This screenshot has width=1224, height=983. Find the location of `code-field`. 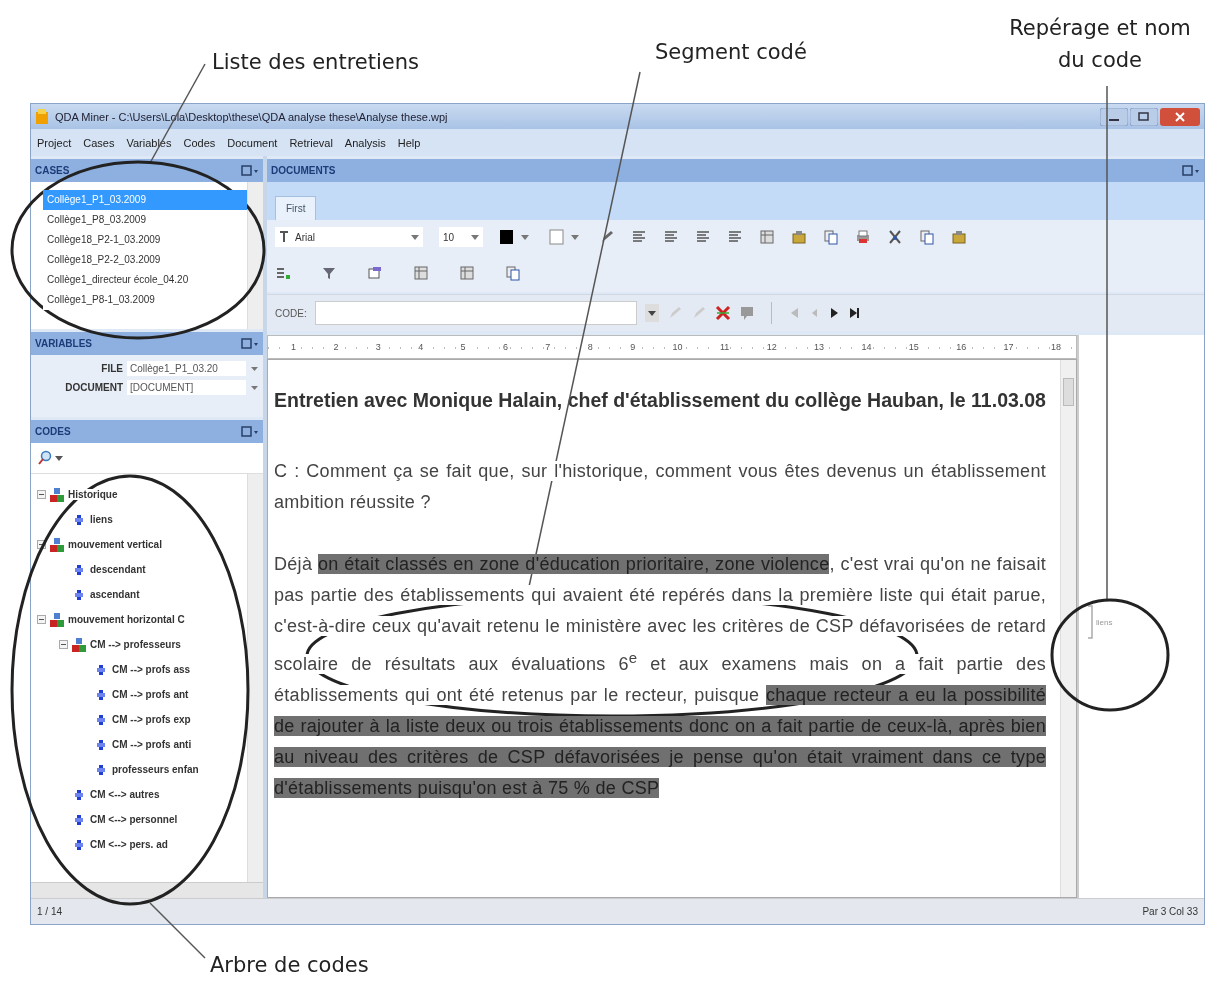

code-field is located at coordinates (475, 313).